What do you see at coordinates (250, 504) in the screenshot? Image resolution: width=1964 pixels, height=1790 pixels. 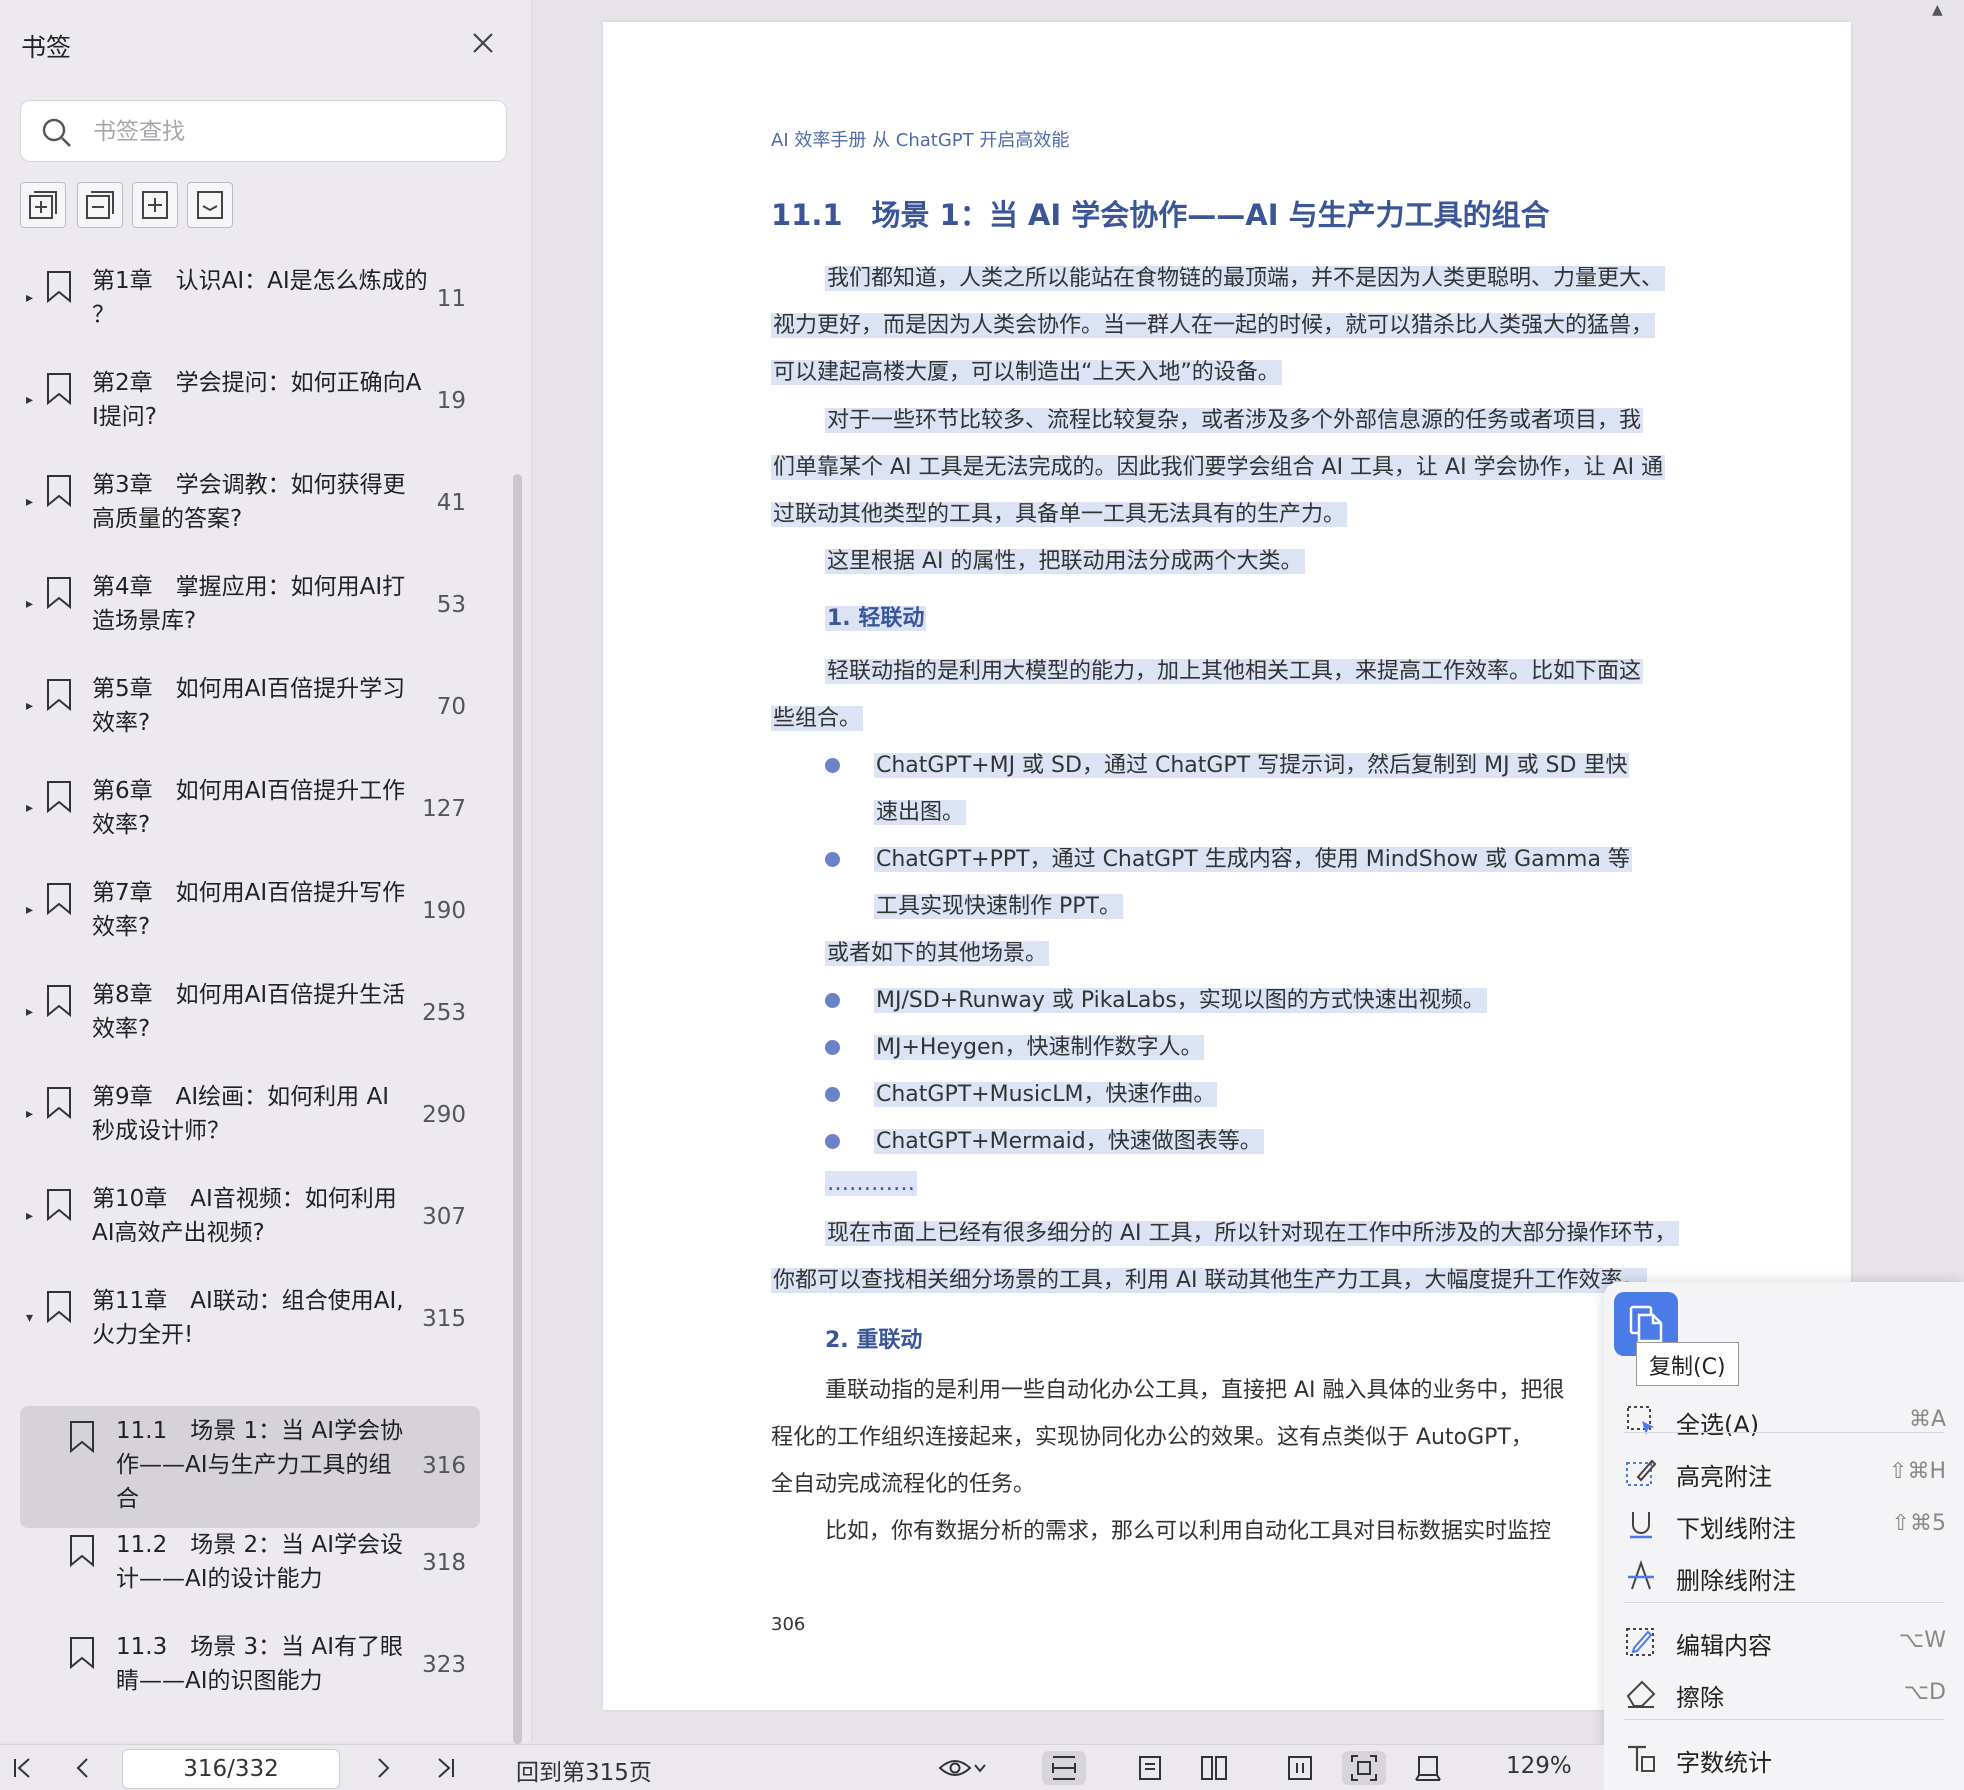 I see `bookmark-item: ▸ 第3章 学会调教：如何获得更 高质量的答案? 41` at bounding box center [250, 504].